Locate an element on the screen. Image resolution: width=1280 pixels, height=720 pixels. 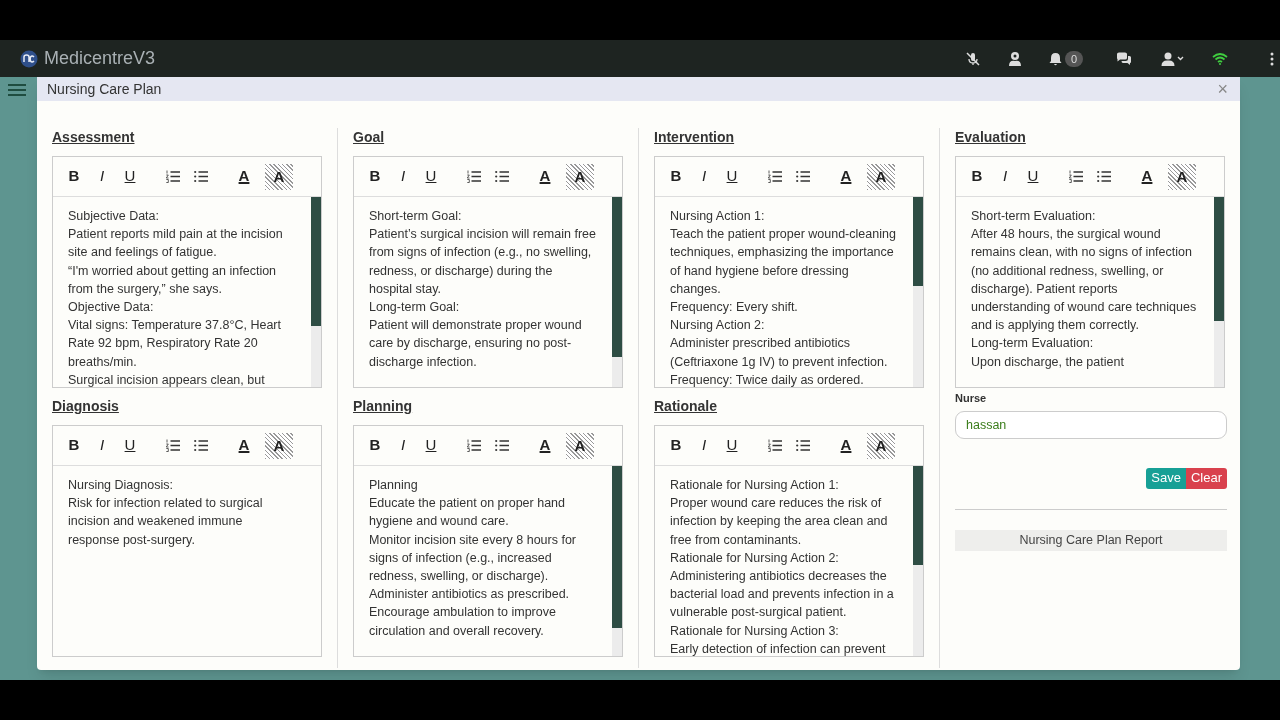
user-menu-icon is located at coordinates (1173, 58).